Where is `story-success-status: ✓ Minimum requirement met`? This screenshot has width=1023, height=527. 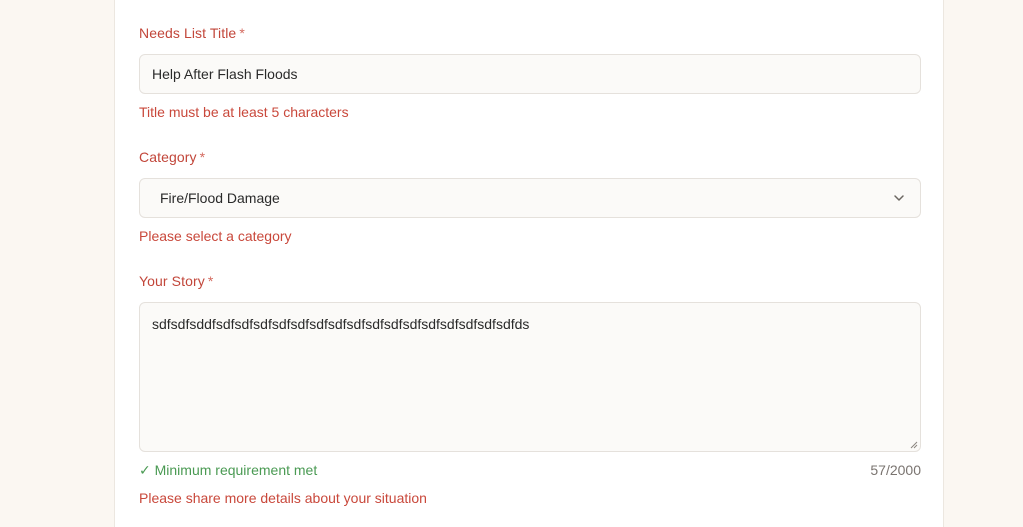 story-success-status: ✓ Minimum requirement met is located at coordinates (228, 470).